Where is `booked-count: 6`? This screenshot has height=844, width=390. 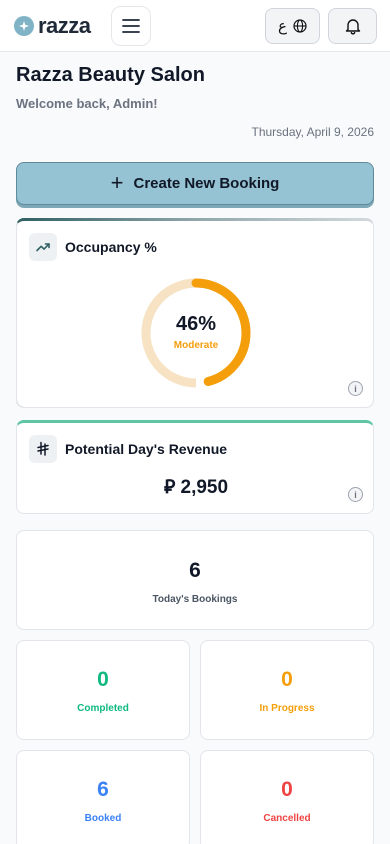 booked-count: 6 is located at coordinates (103, 789).